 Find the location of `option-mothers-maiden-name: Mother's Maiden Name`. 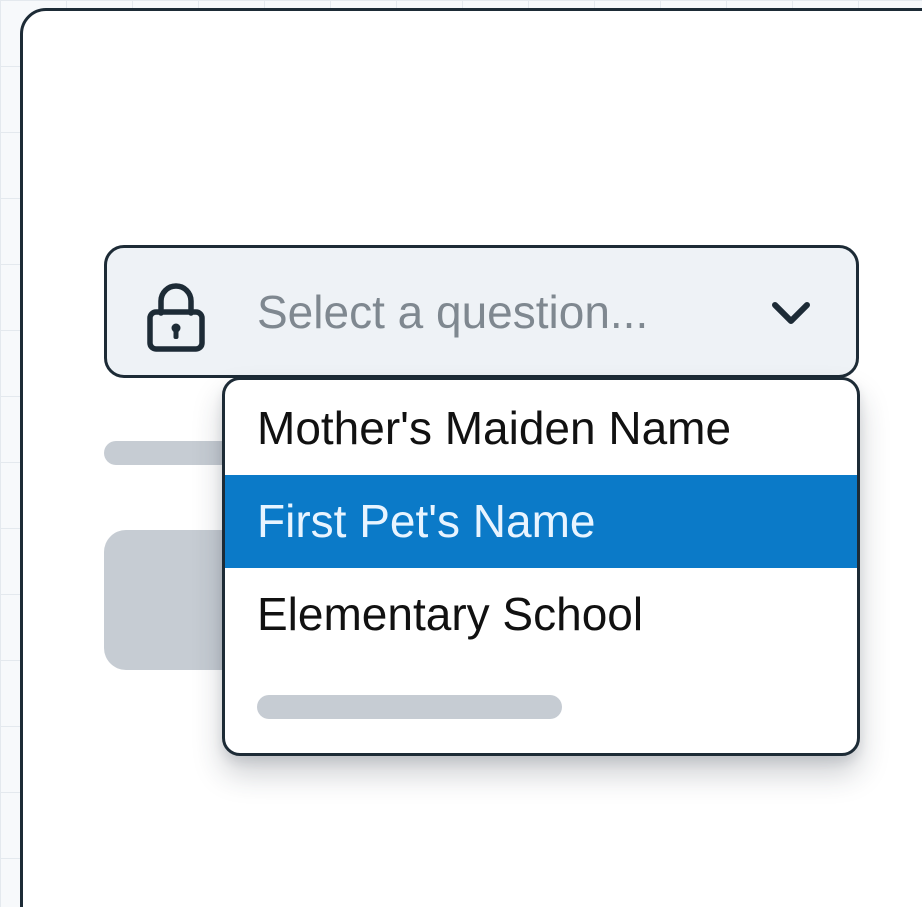

option-mothers-maiden-name: Mother's Maiden Name is located at coordinates (541, 428).